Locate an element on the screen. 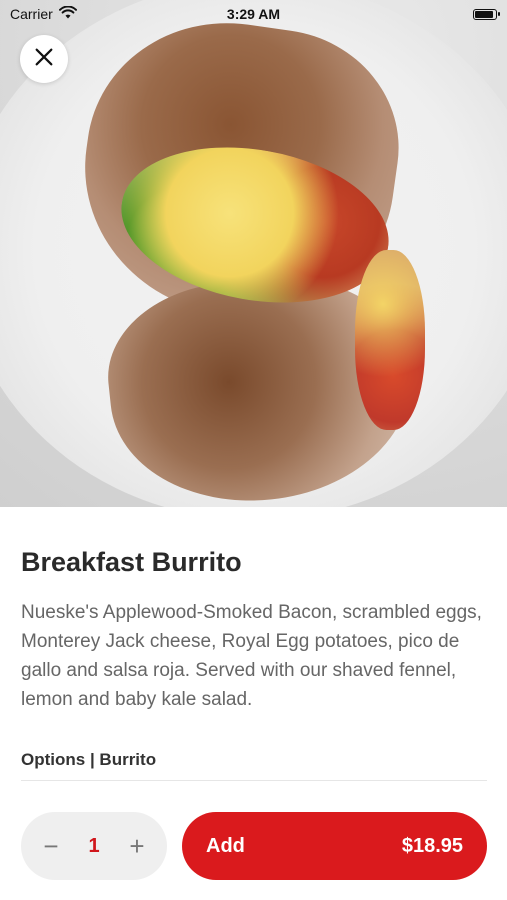 Image resolution: width=507 pixels, height=900 pixels. increment-button: + is located at coordinates (137, 846).